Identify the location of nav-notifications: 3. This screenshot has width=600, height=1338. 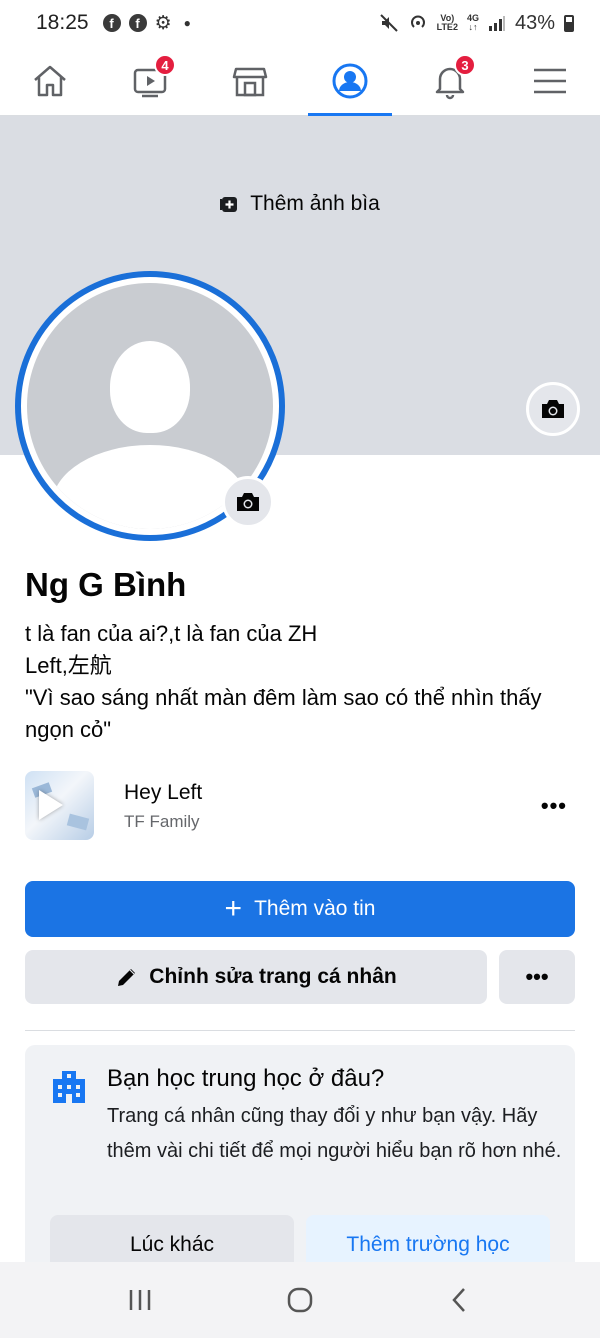
(450, 80).